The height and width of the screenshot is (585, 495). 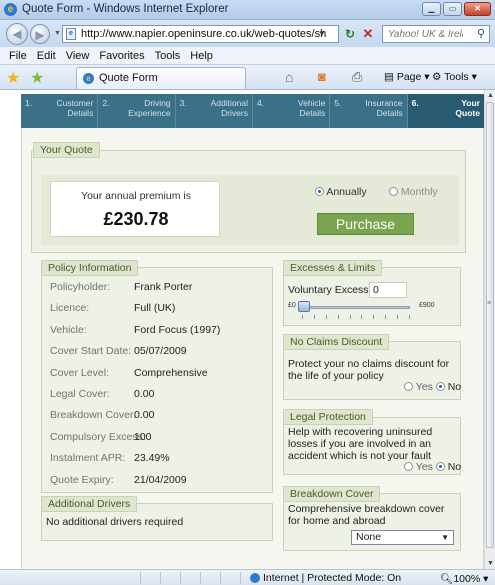 What do you see at coordinates (152, 458) in the screenshot?
I see `policy-row-value: 23.49%` at bounding box center [152, 458].